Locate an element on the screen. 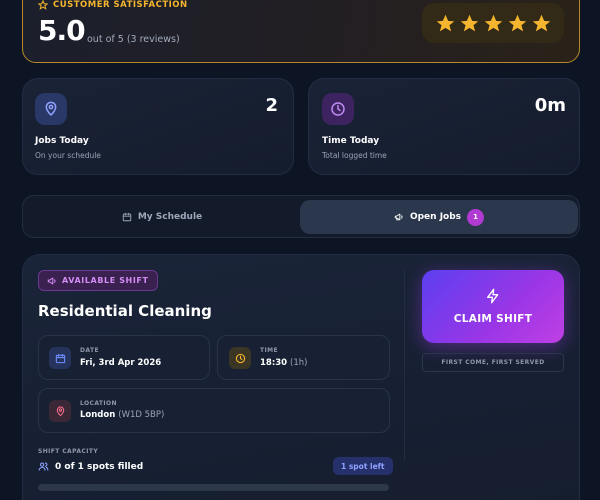  capacity-label: SHIFT CAPACITY is located at coordinates (68, 451).